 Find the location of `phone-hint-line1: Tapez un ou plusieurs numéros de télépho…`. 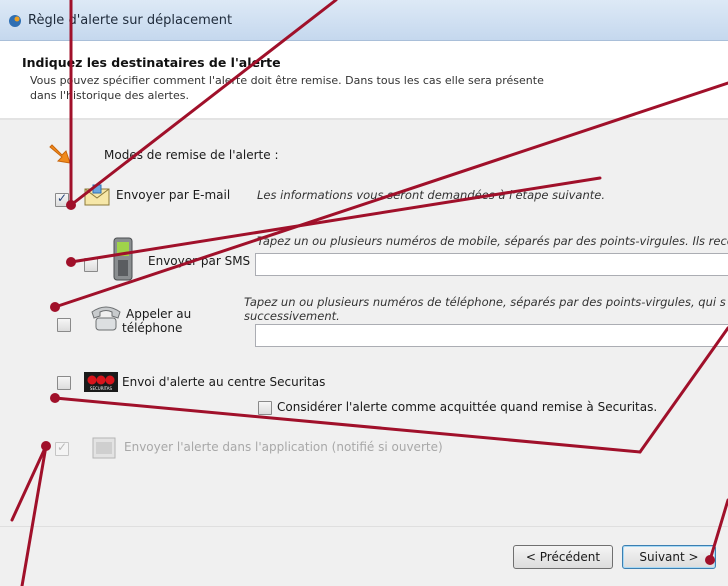

phone-hint-line1: Tapez un ou plusieurs numéros de télépho… is located at coordinates (485, 302).